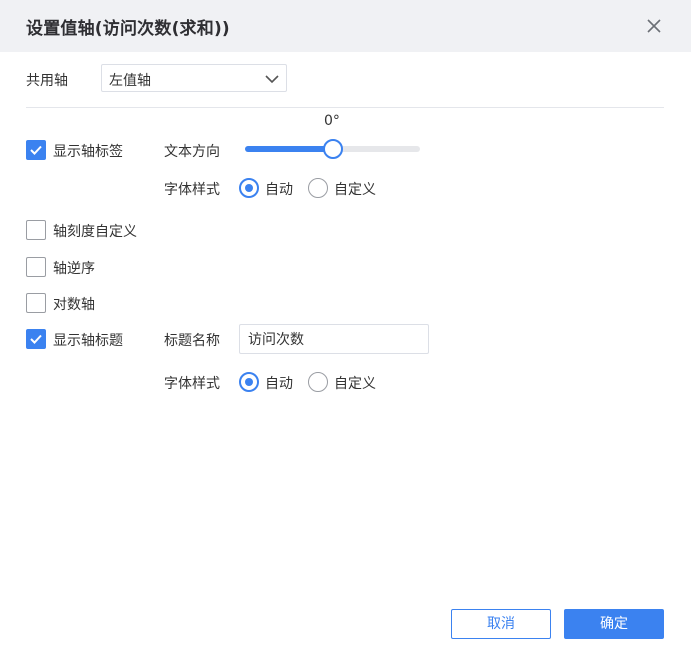  What do you see at coordinates (130, 81) in the screenshot?
I see `shared-axis-selected-value: 左值轴` at bounding box center [130, 81].